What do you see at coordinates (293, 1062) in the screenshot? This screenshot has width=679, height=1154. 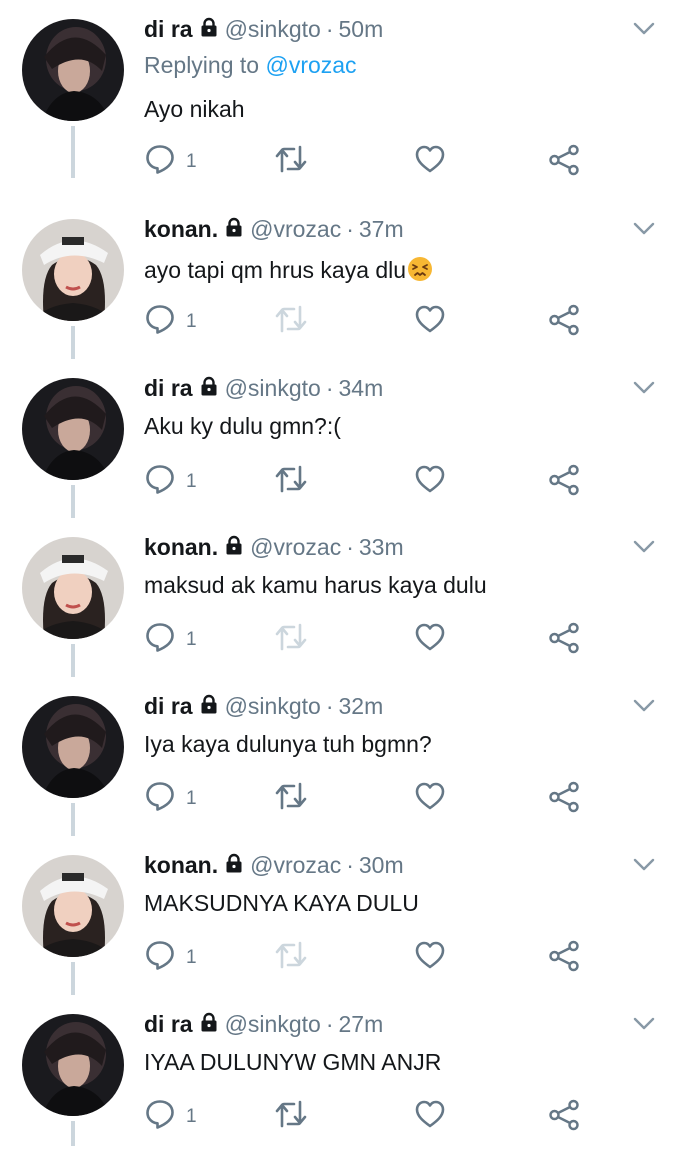 I see `tweet-text: IYAA DULUNYW GMN ANJR` at bounding box center [293, 1062].